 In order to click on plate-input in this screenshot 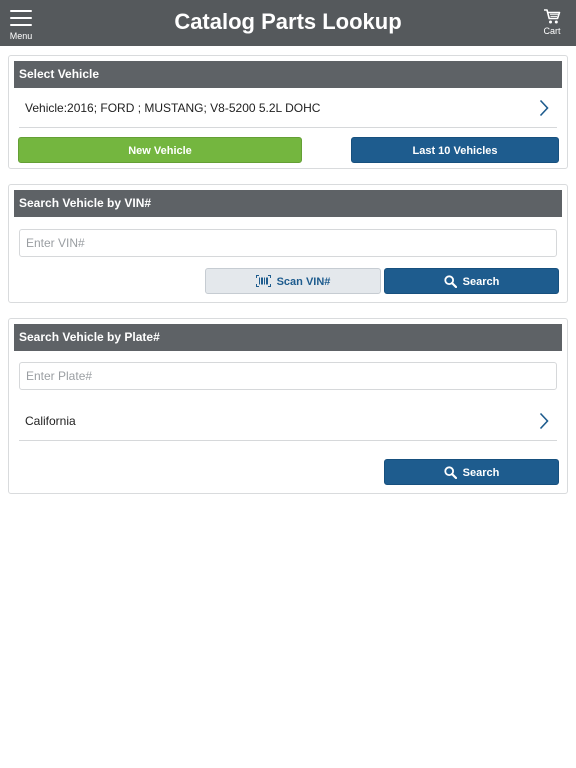, I will do `click(288, 376)`.